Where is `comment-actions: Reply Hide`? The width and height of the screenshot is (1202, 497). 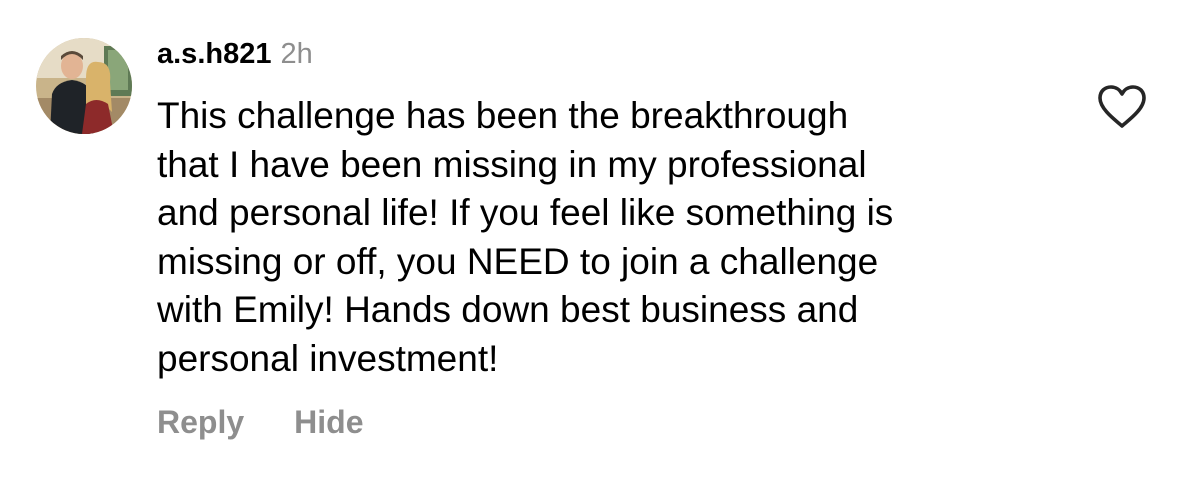 comment-actions: Reply Hide is located at coordinates (260, 422).